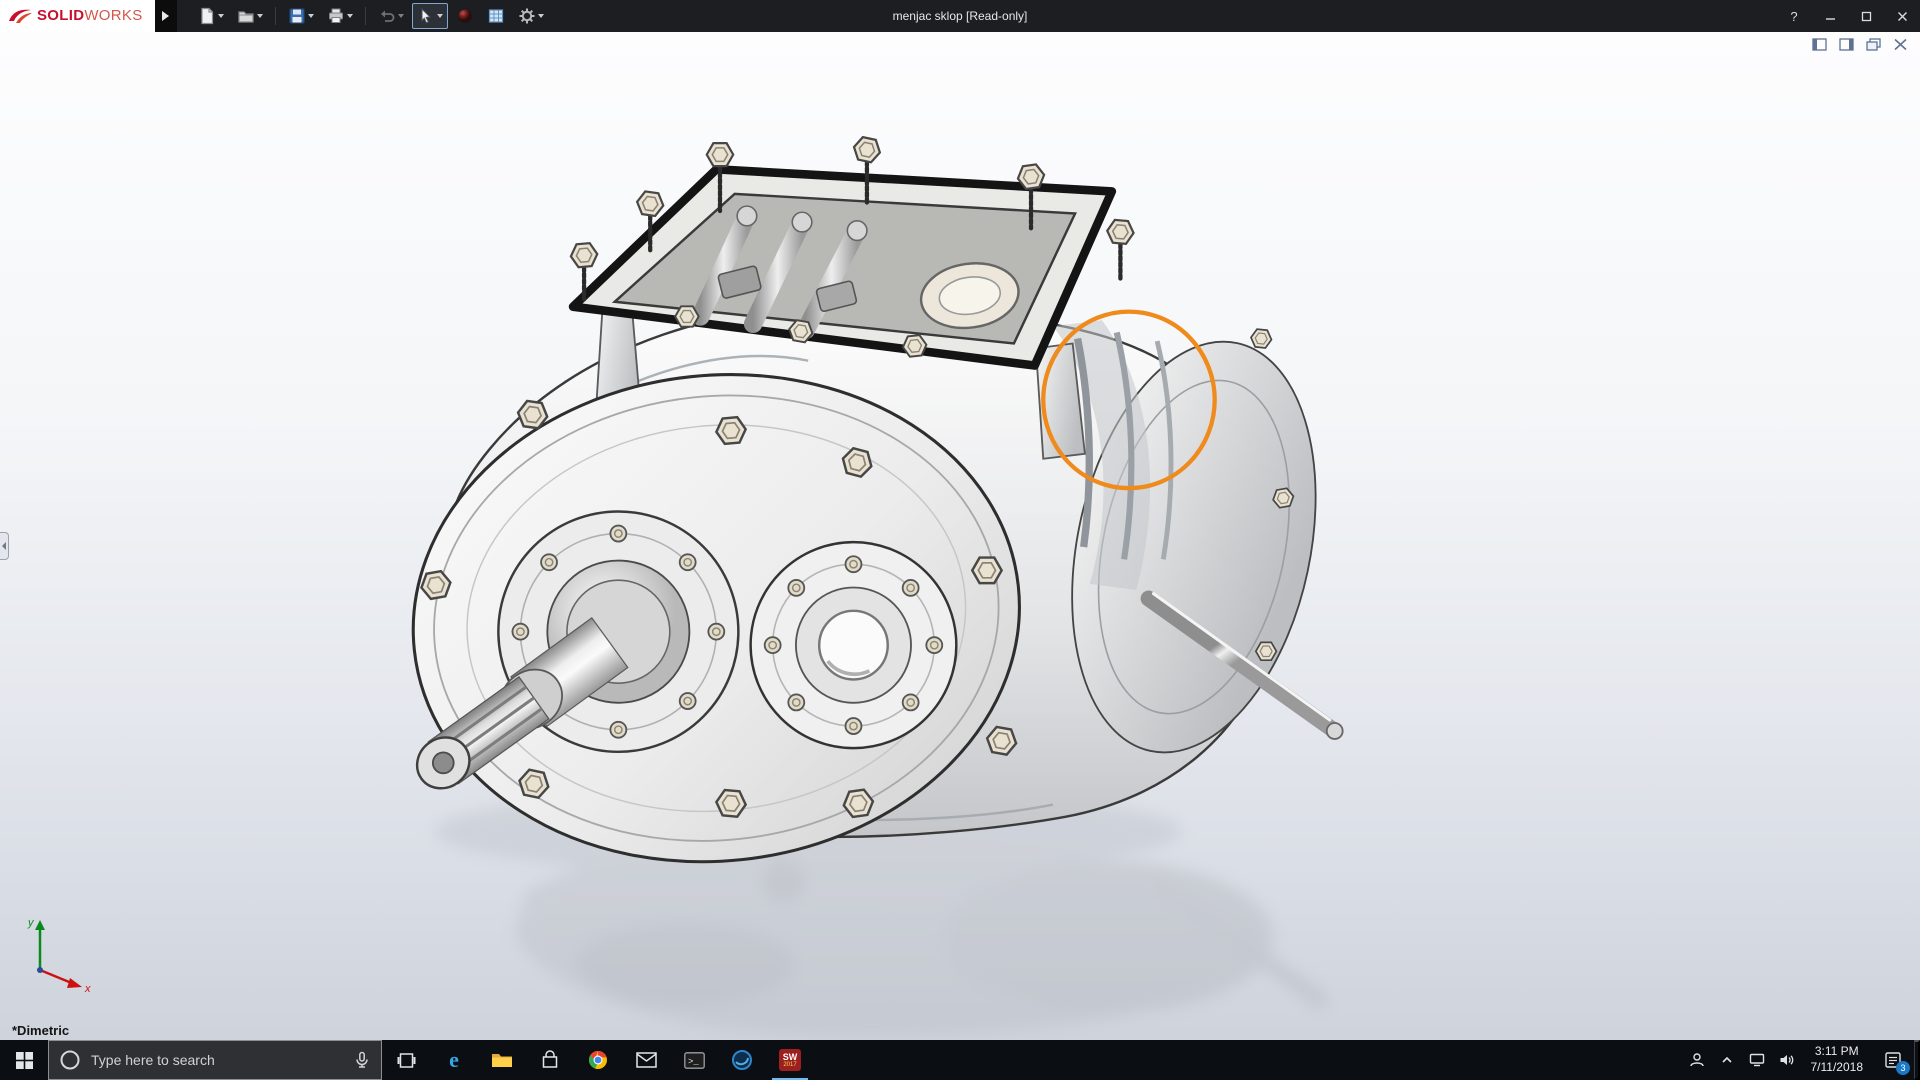  I want to click on show-hidden-icons-button, so click(1727, 1060).